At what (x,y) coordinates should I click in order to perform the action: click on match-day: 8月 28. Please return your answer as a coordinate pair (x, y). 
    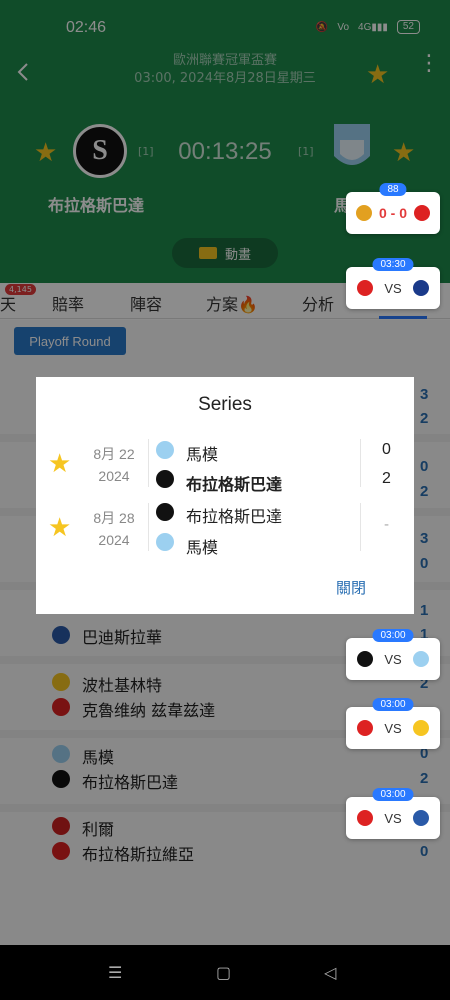
    Looking at the image, I should click on (114, 518).